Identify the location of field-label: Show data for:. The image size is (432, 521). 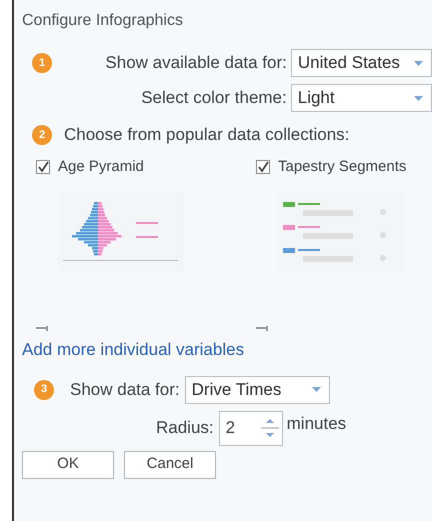
(125, 389).